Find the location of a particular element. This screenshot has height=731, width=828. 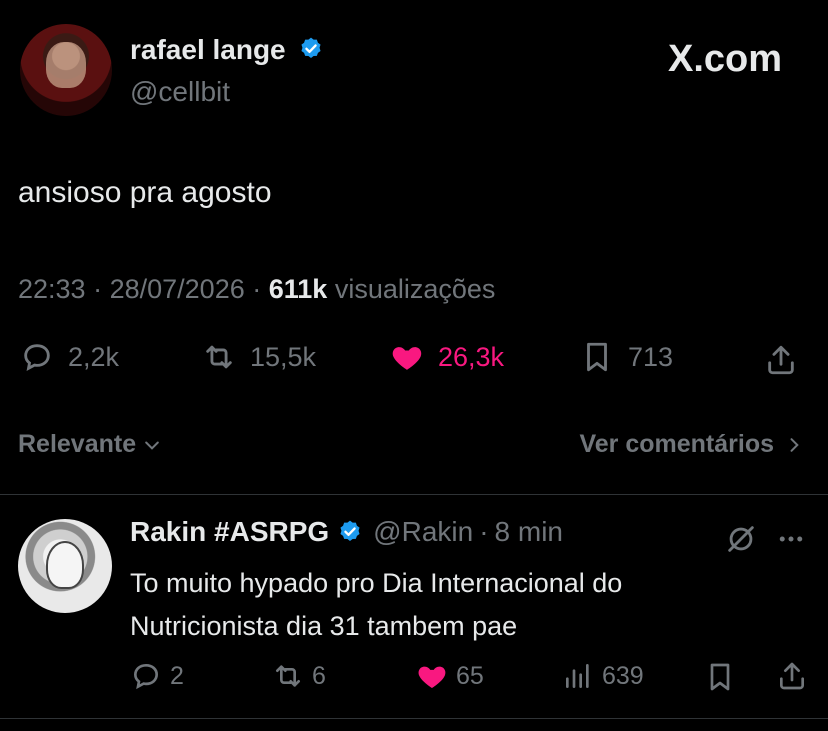

sort-label: Relevante is located at coordinates (77, 444).